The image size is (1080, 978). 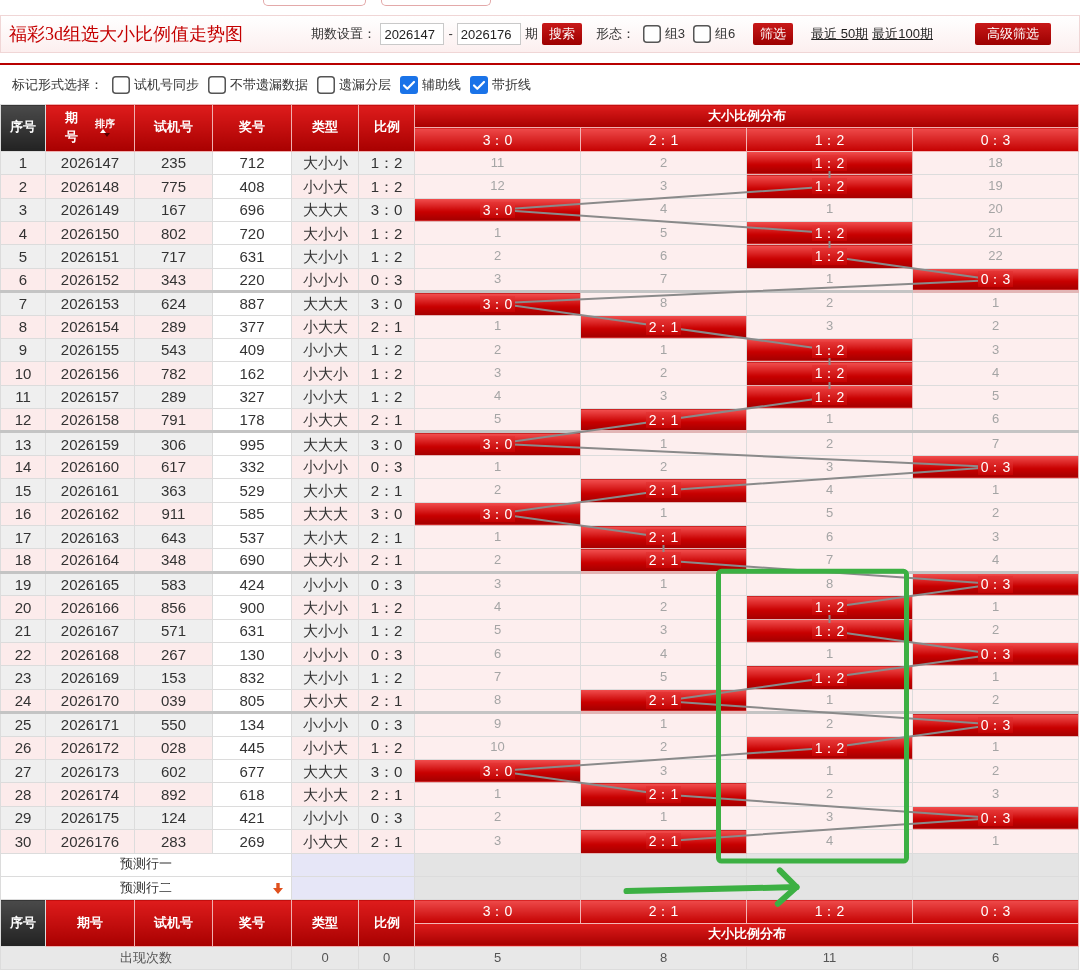 What do you see at coordinates (166, 85) in the screenshot?
I see `checkbox-label: 试机号同步` at bounding box center [166, 85].